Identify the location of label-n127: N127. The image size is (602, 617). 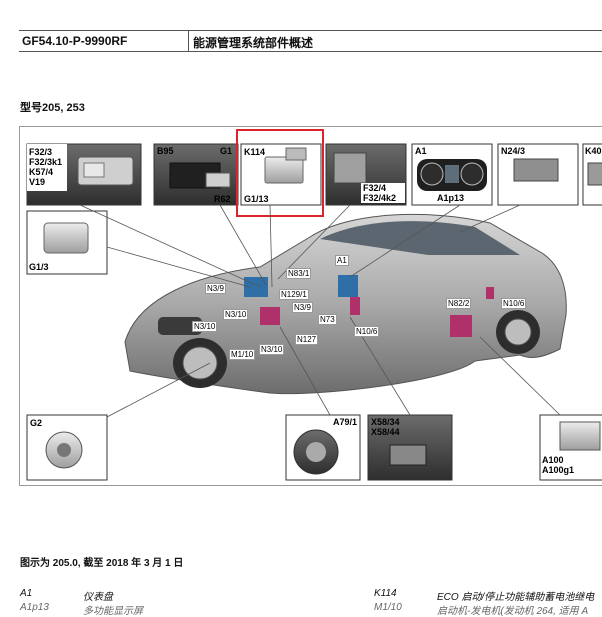
(307, 339).